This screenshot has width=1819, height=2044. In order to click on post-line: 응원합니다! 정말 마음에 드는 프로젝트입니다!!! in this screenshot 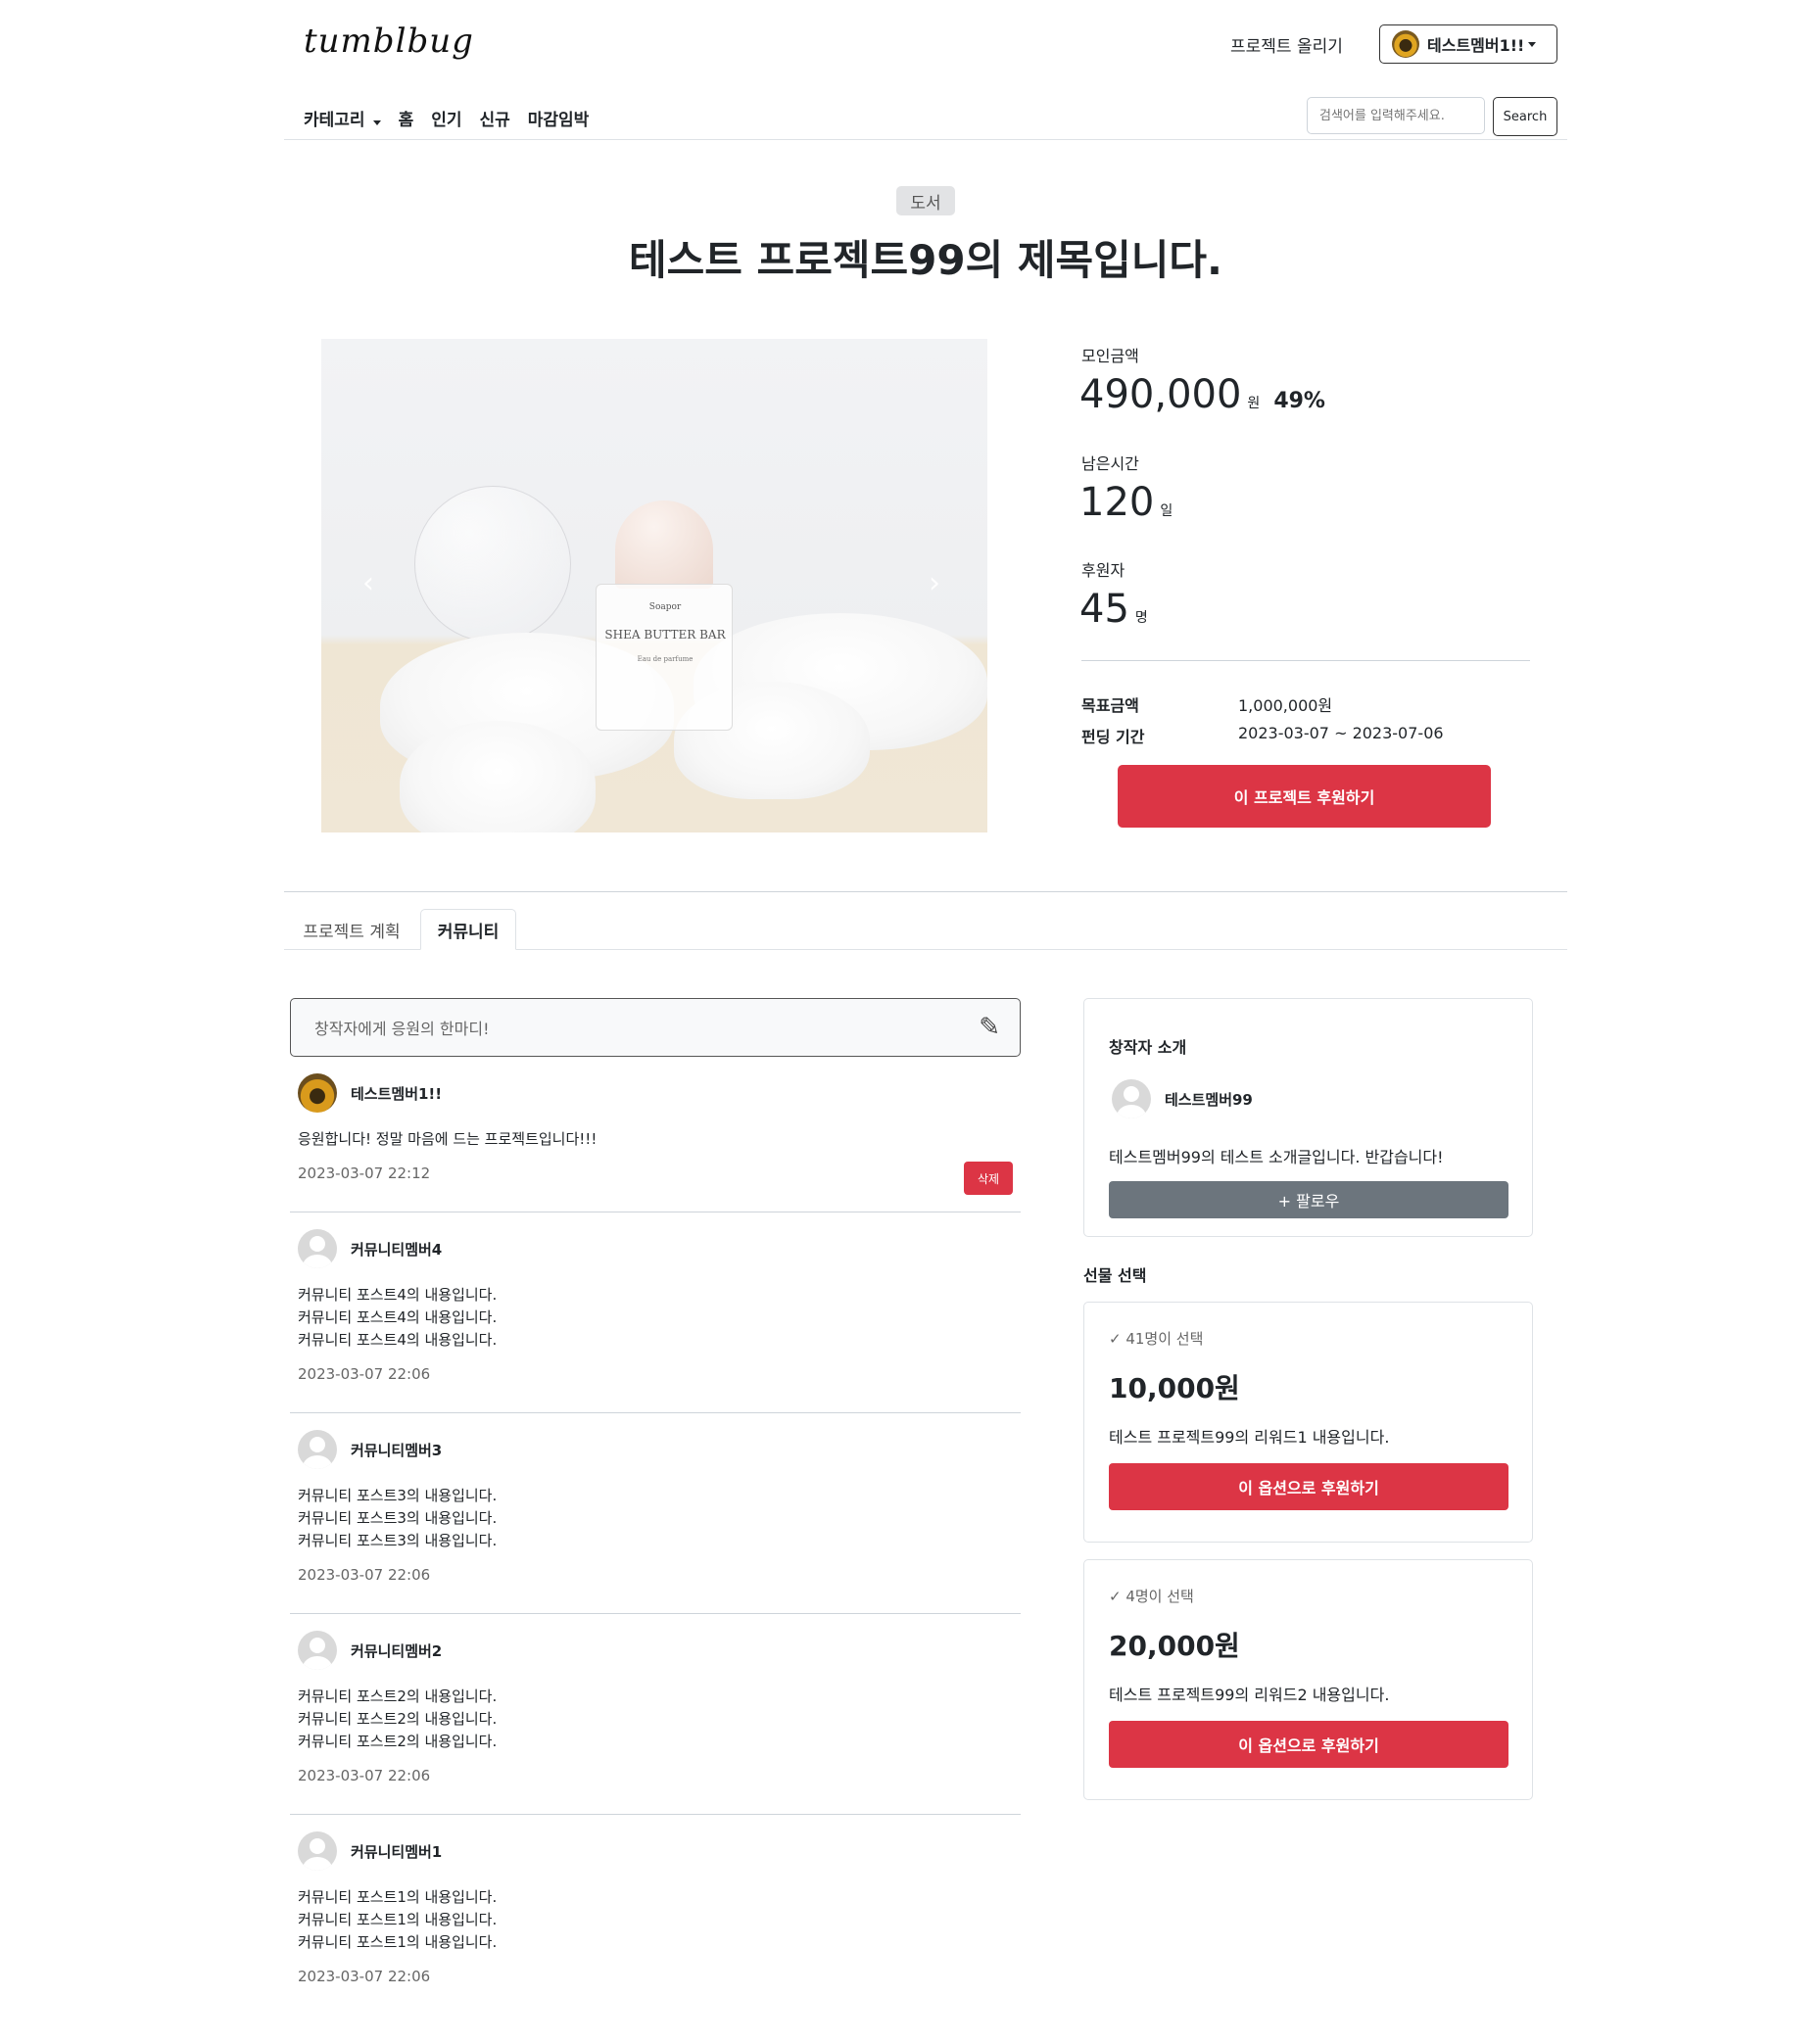, I will do `click(448, 1139)`.